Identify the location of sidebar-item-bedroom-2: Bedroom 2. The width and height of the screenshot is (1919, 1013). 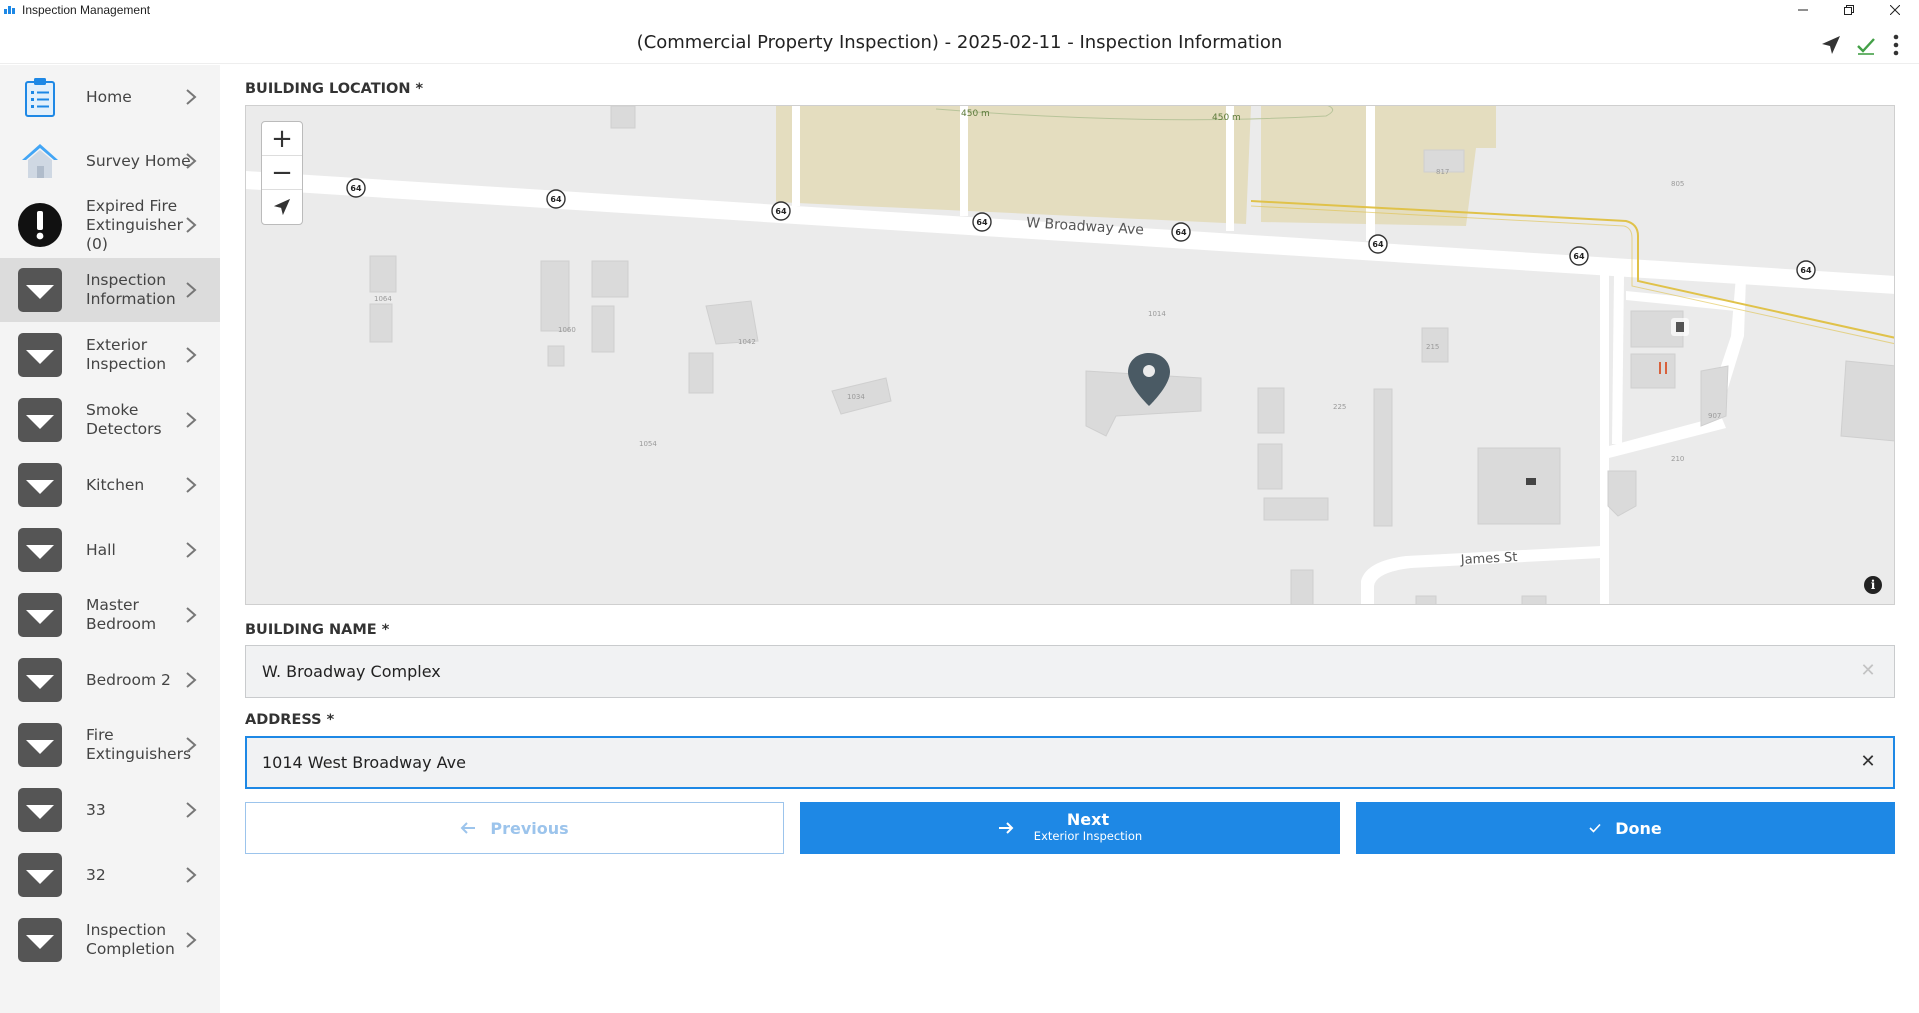
(110, 680).